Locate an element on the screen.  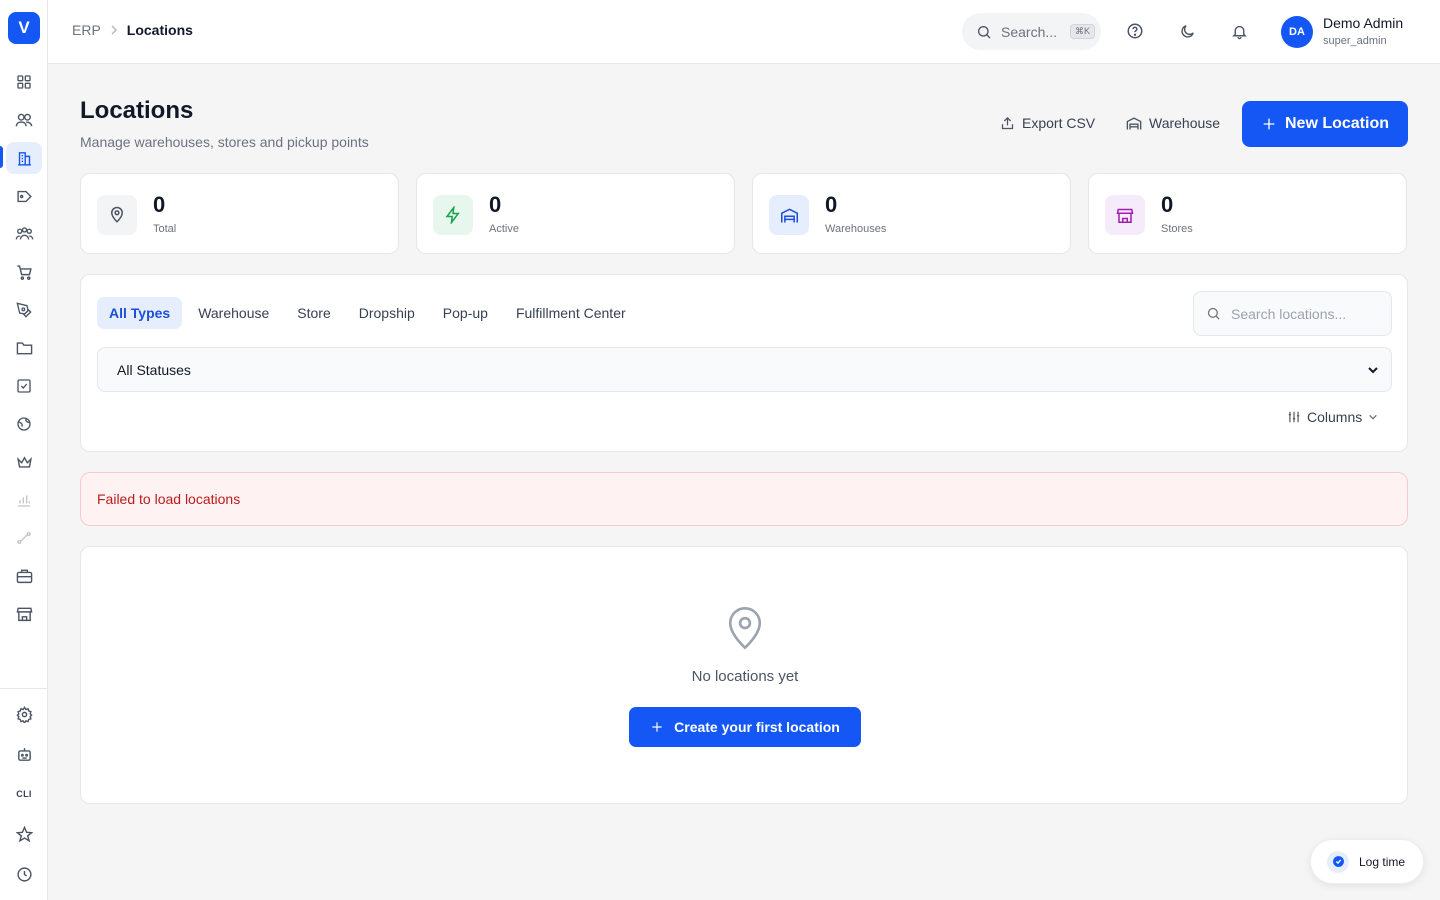
user-name: Demo Admin is located at coordinates (1363, 23).